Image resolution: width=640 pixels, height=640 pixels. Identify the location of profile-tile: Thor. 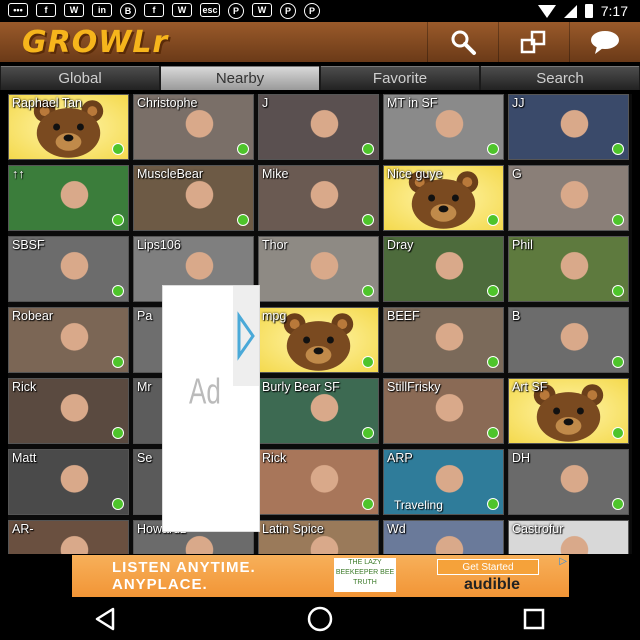
(318, 269).